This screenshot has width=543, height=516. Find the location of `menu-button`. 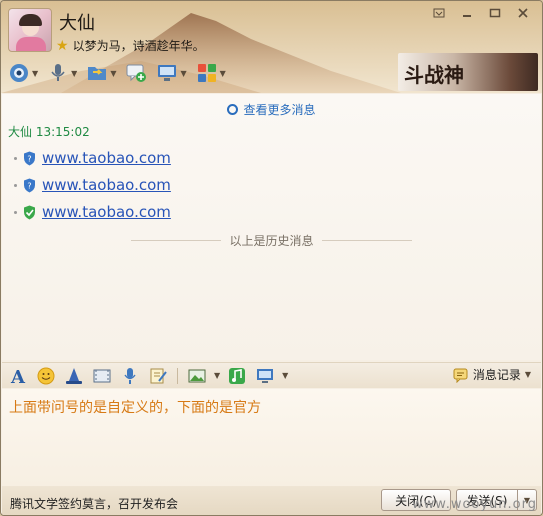

menu-button is located at coordinates (439, 12).